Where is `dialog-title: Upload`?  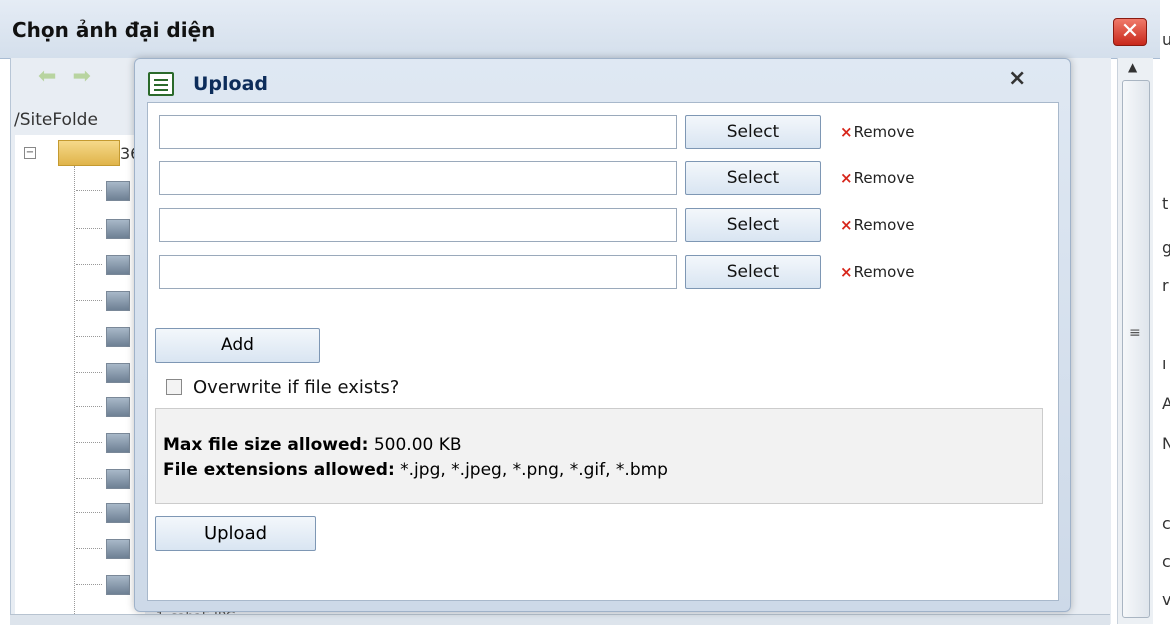
dialog-title: Upload is located at coordinates (231, 84).